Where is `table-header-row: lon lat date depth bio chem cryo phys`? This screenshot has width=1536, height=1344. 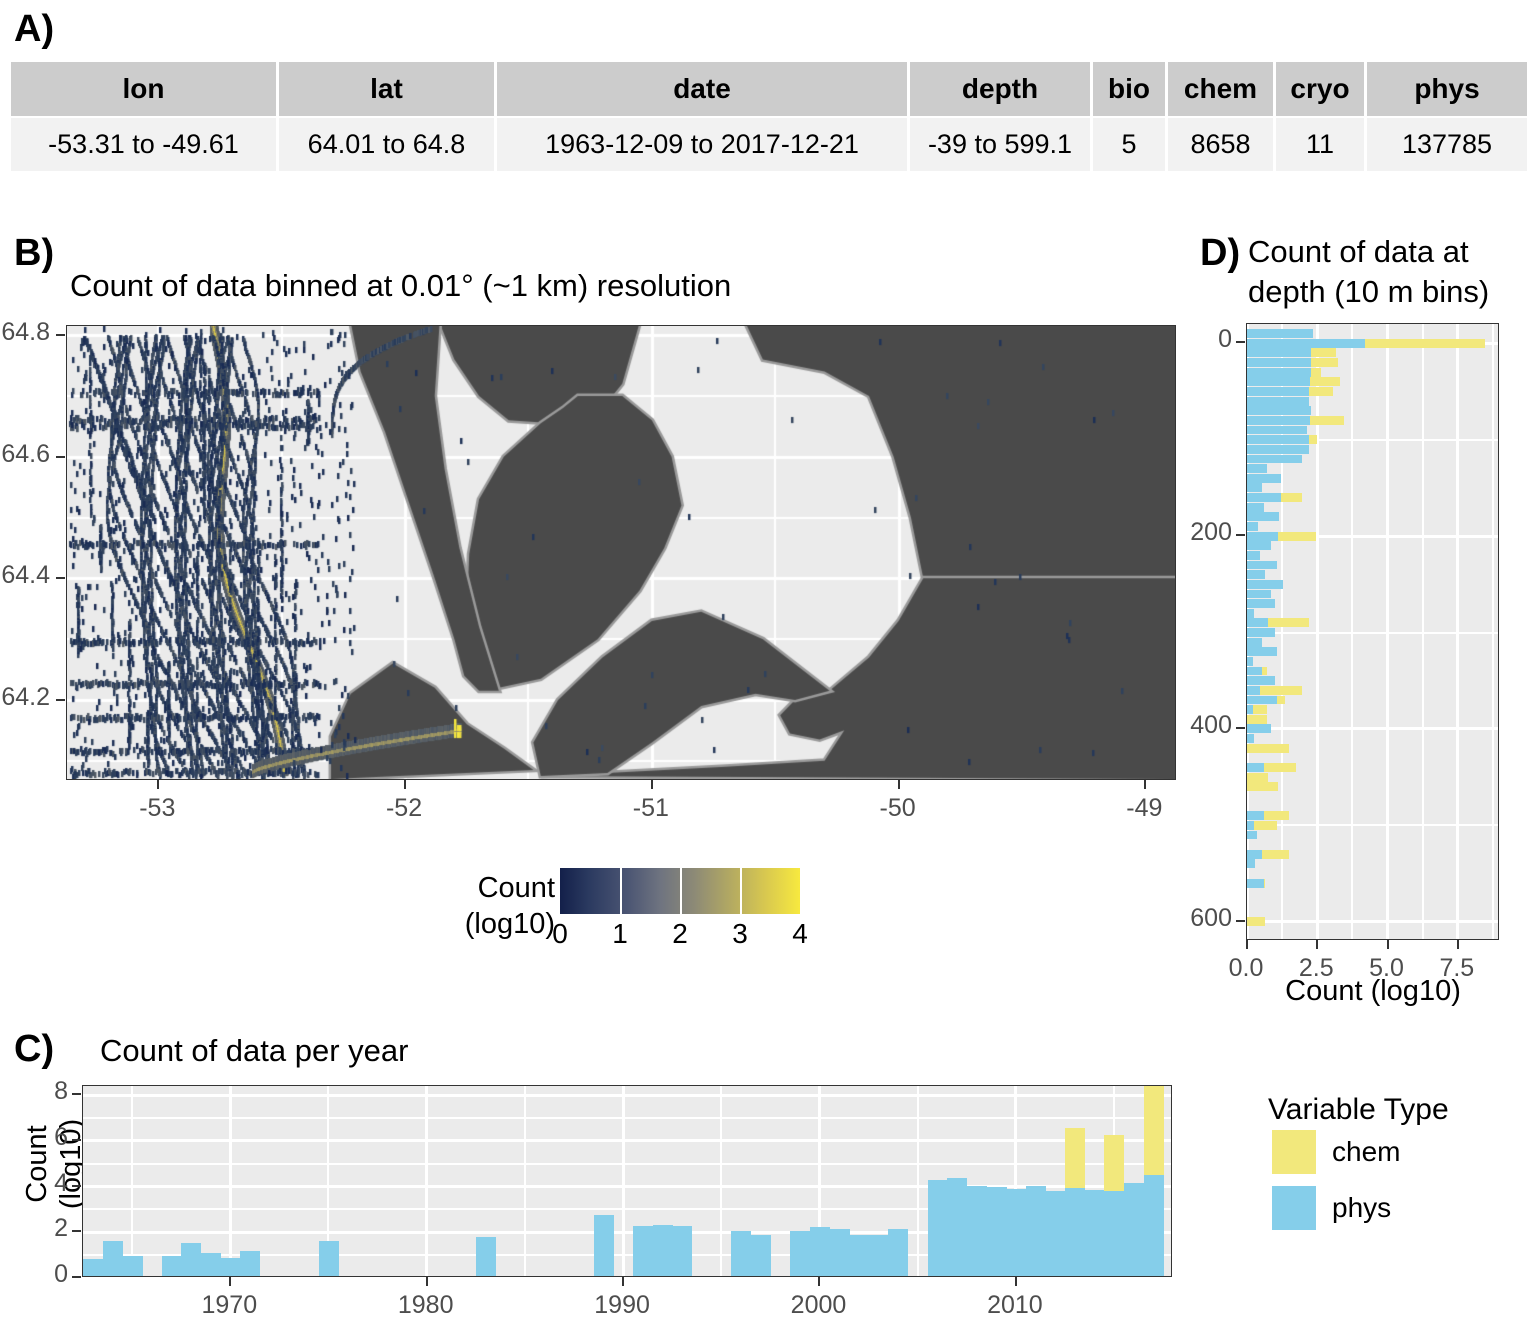 table-header-row: lon lat date depth bio chem cryo phys is located at coordinates (769, 89).